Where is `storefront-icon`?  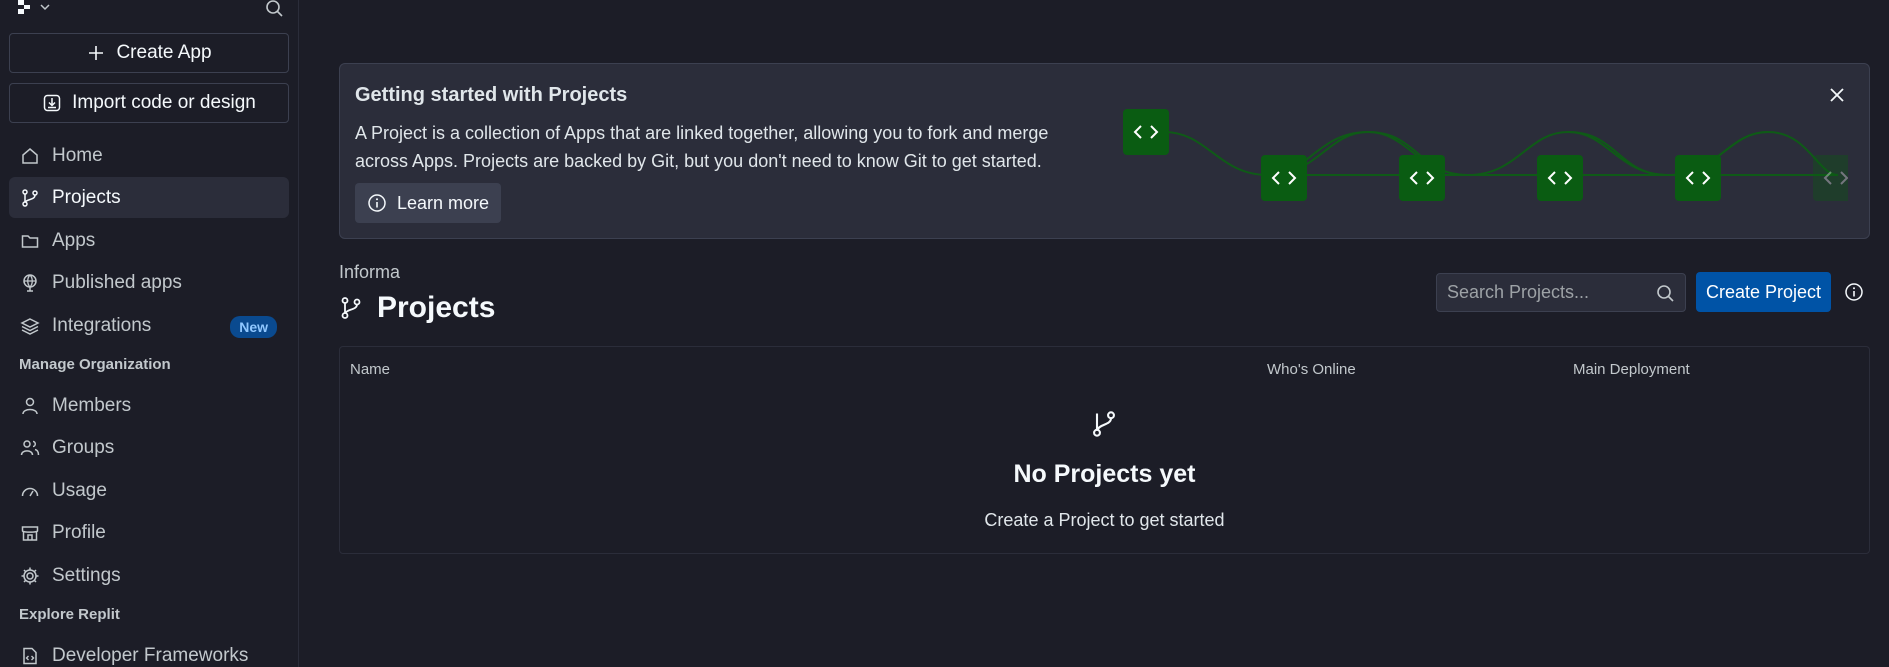 storefront-icon is located at coordinates (30, 533).